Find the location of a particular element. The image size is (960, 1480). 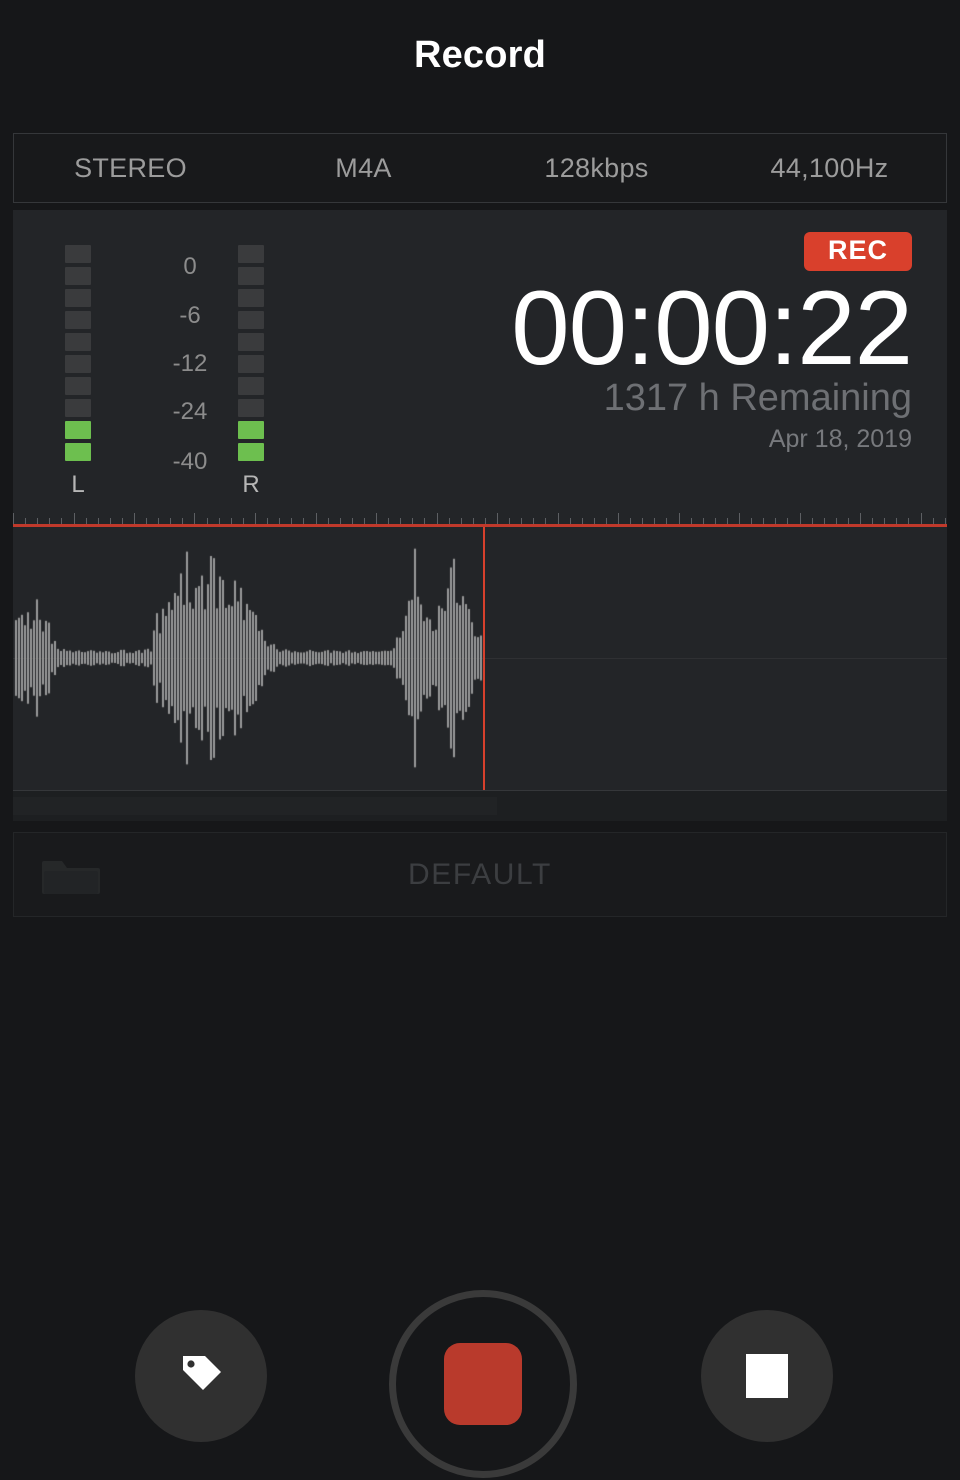

meter-scale-label: -24 is located at coordinates (190, 411).